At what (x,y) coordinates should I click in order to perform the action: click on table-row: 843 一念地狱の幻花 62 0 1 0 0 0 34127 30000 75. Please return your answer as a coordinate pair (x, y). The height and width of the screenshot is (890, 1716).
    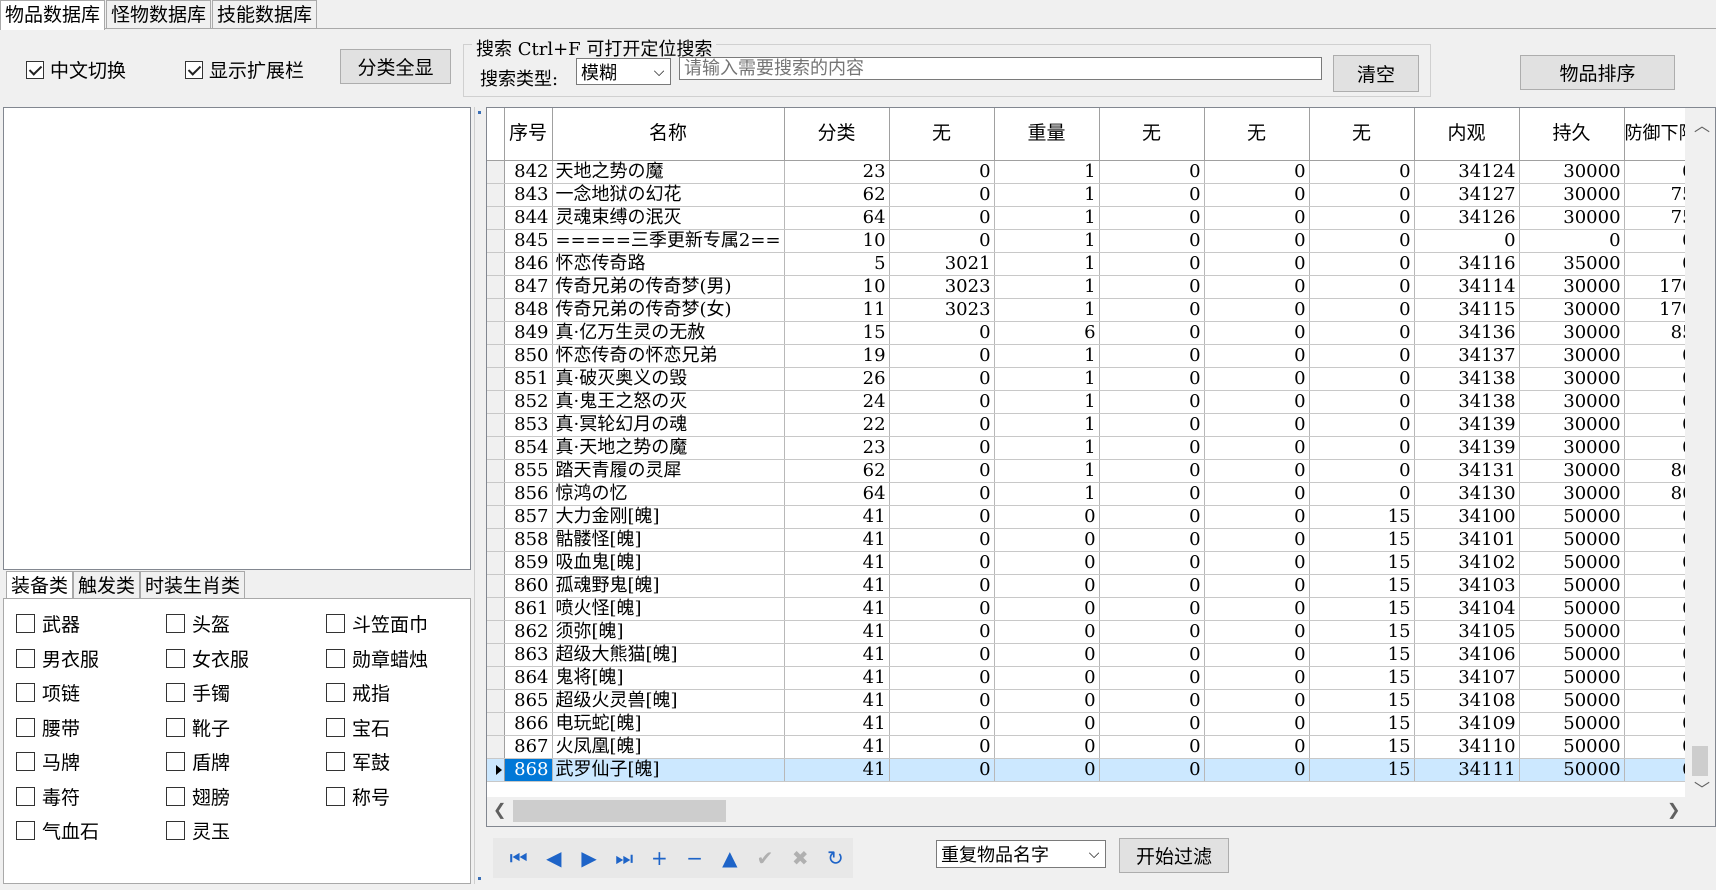
    Looking at the image, I should click on (1092, 195).